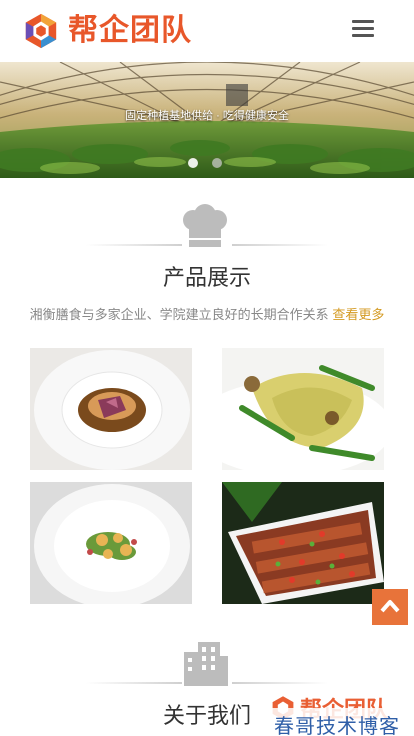 Image resolution: width=414 pixels, height=736 pixels. What do you see at coordinates (179, 314) in the screenshot?
I see `products-description-text: 湘衡膳食与多家企业、学院建立良好的长期合作关系` at bounding box center [179, 314].